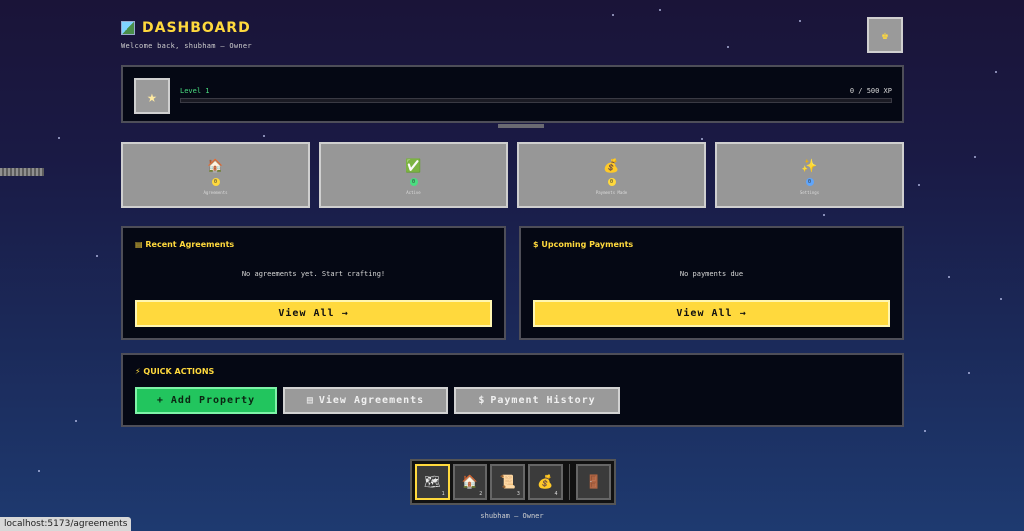  I want to click on level-panel: ★ Level 1 0 / 500 XP, so click(512, 94).